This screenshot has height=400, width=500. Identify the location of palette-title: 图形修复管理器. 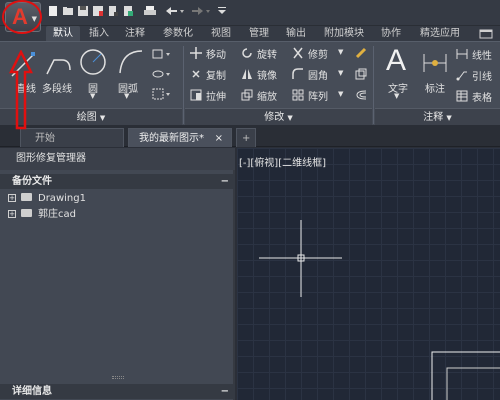
(117, 159).